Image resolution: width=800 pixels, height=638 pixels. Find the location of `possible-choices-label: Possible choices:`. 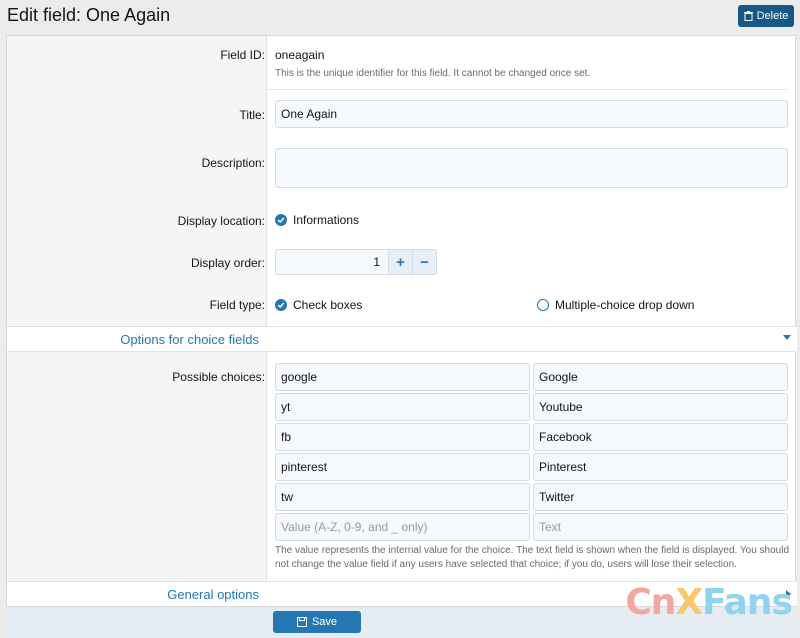

possible-choices-label: Possible choices: is located at coordinates (218, 377).